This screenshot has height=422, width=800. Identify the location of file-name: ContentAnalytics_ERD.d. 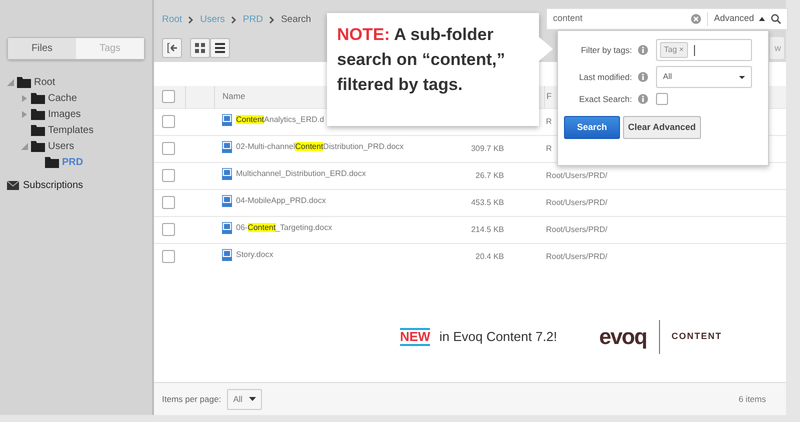
(280, 120).